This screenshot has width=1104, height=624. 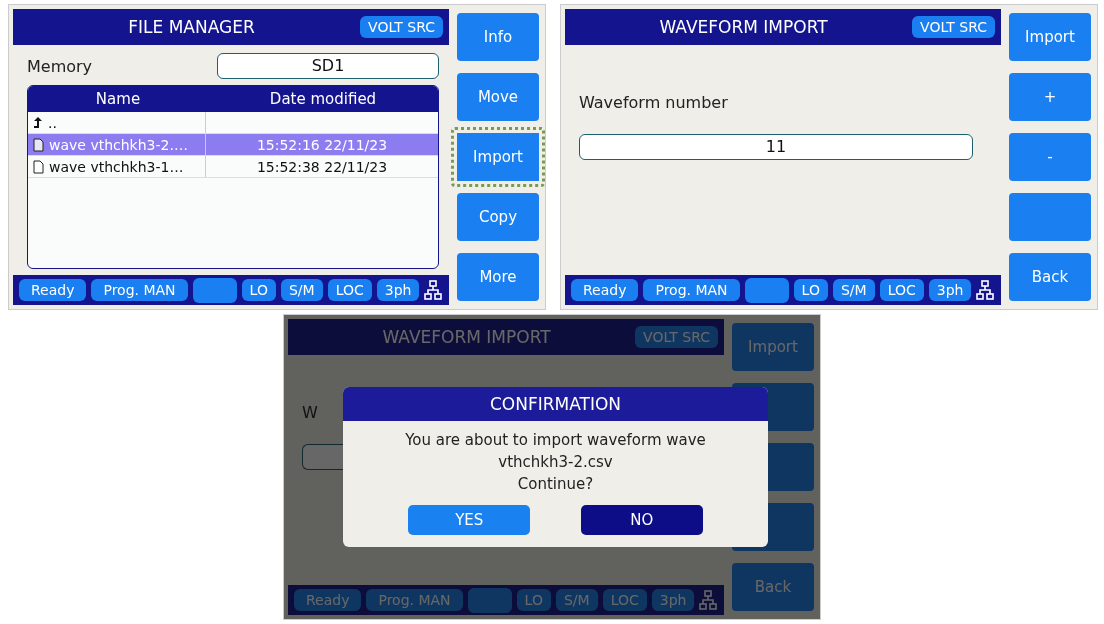 I want to click on softkey-button: Move, so click(x=498, y=97).